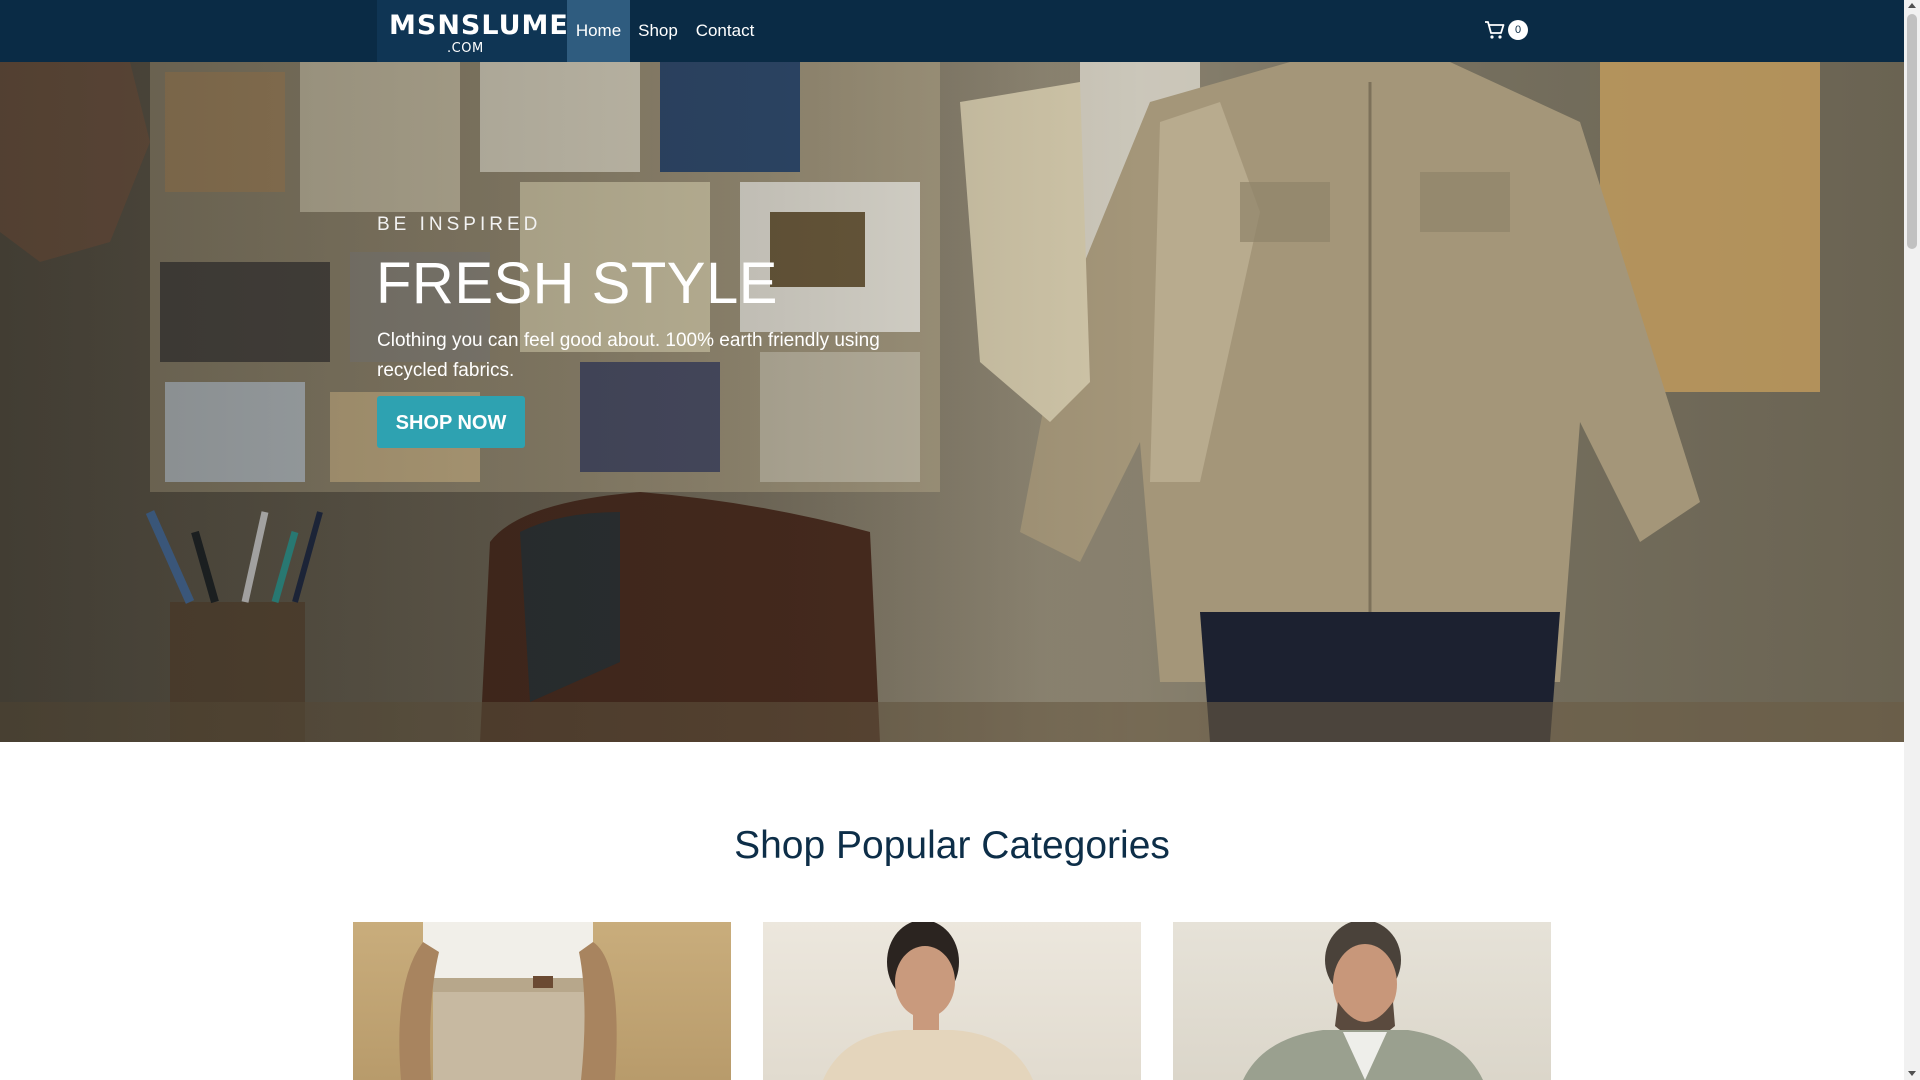  I want to click on brand-logo: MSNSLUME .COM, so click(473, 31).